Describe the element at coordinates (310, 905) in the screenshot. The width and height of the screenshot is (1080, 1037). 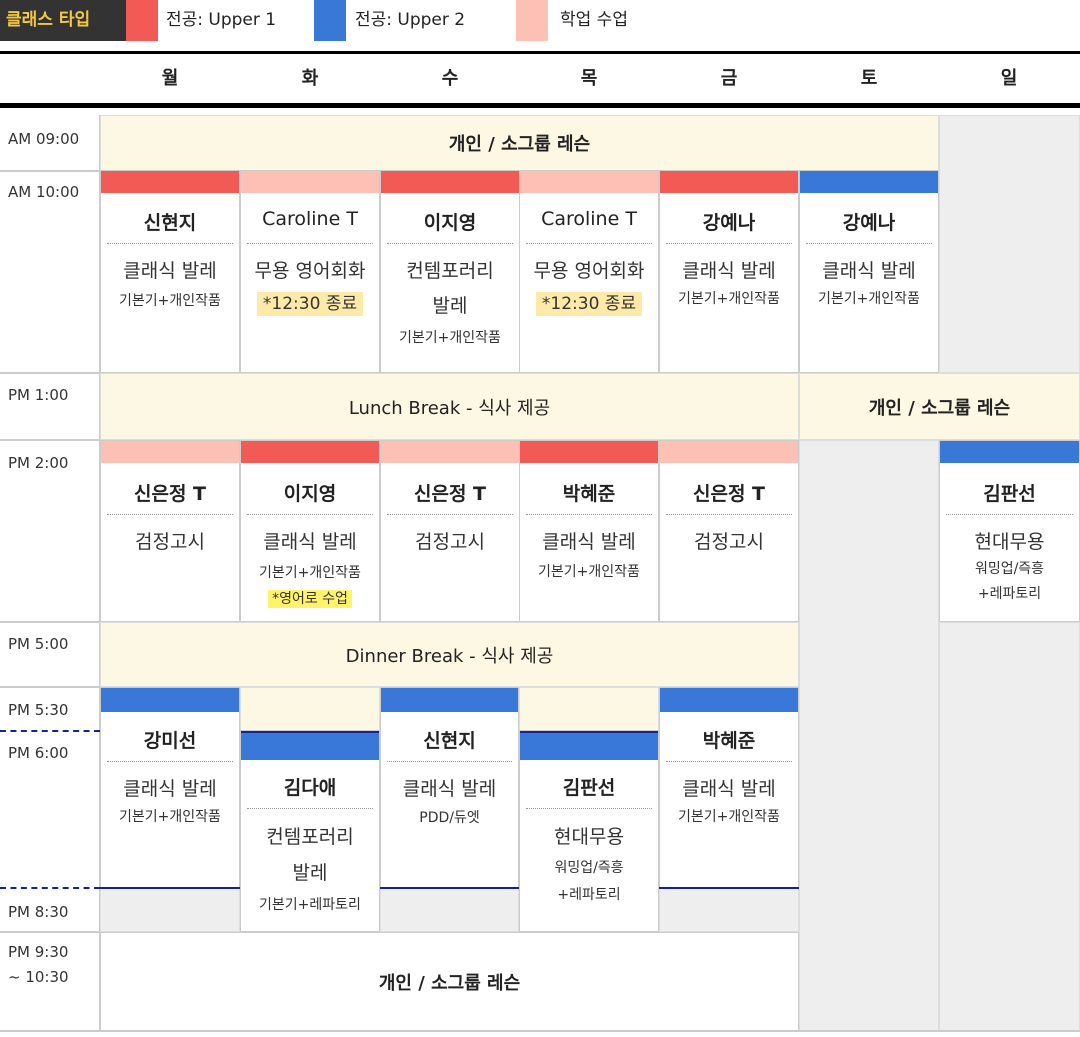
I see `note: 기본기+레파토리` at that location.